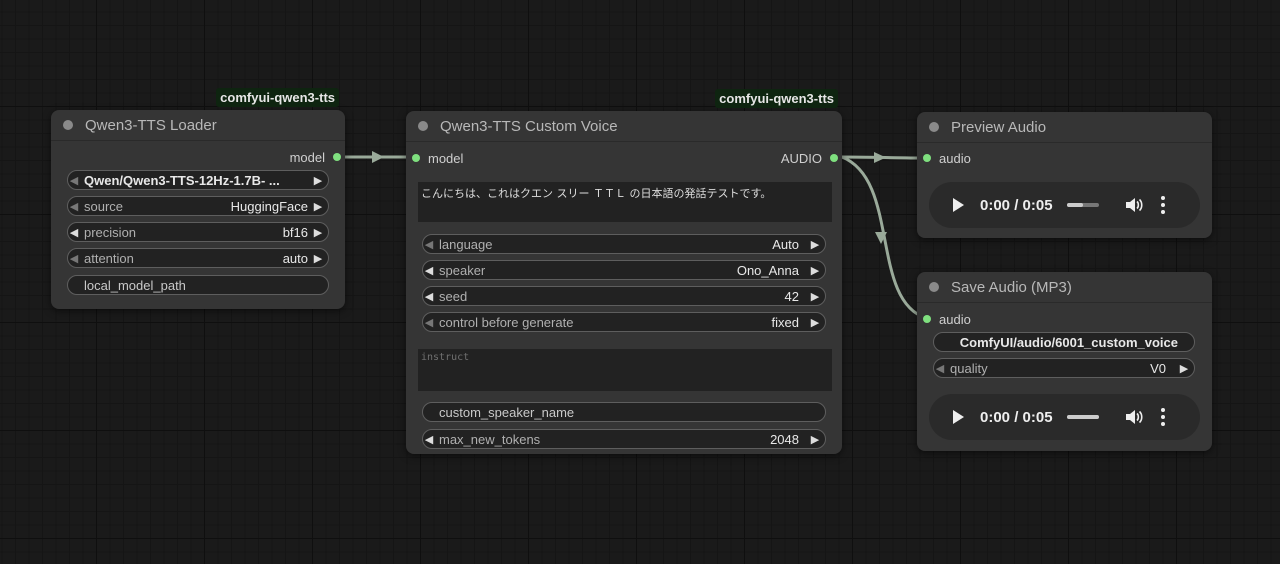 The height and width of the screenshot is (564, 1280). What do you see at coordinates (198, 258) in the screenshot?
I see `attention-select: ◀ attention auto ▶` at bounding box center [198, 258].